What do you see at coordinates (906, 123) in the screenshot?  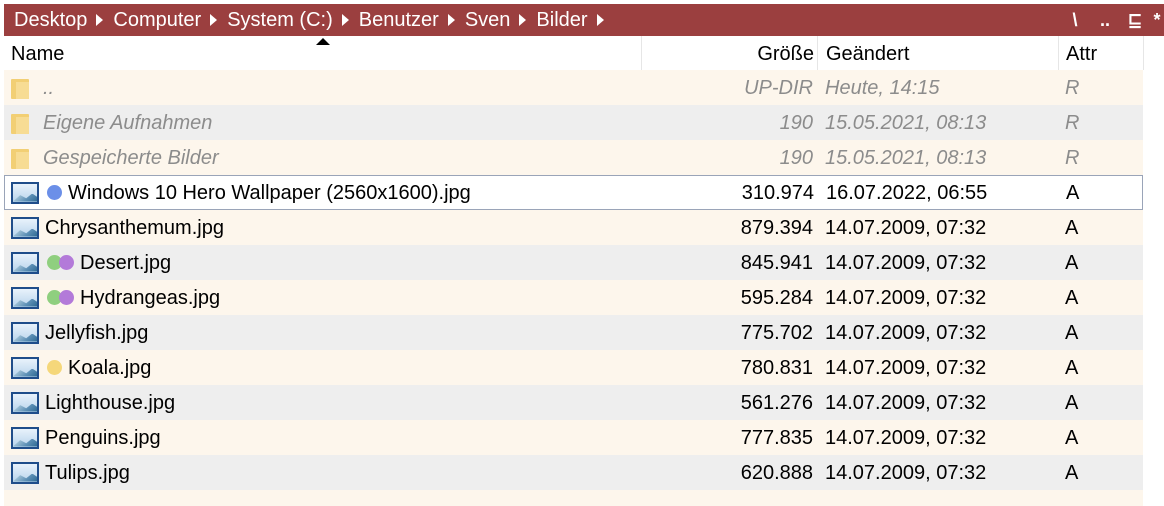 I see `file-modified: 15.05.2021, 08:13` at bounding box center [906, 123].